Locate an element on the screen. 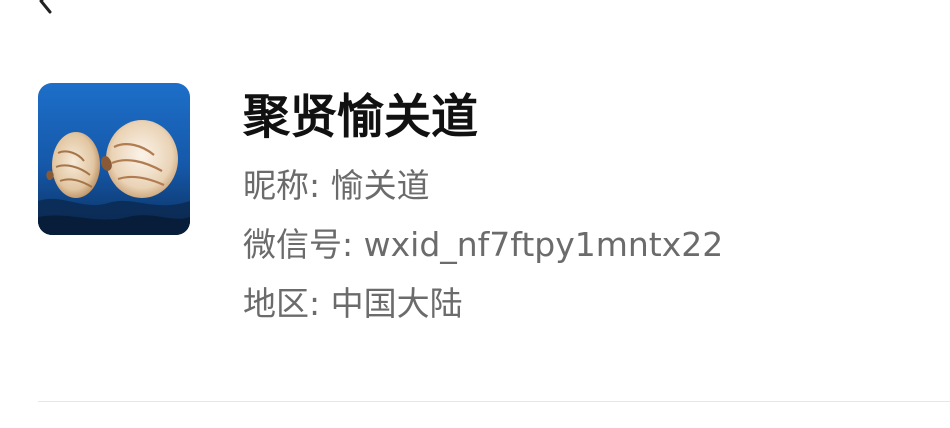 Image resolution: width=950 pixels, height=428 pixels. wxid-value: wxid_nf7ftpy1mntx22 is located at coordinates (543, 244).